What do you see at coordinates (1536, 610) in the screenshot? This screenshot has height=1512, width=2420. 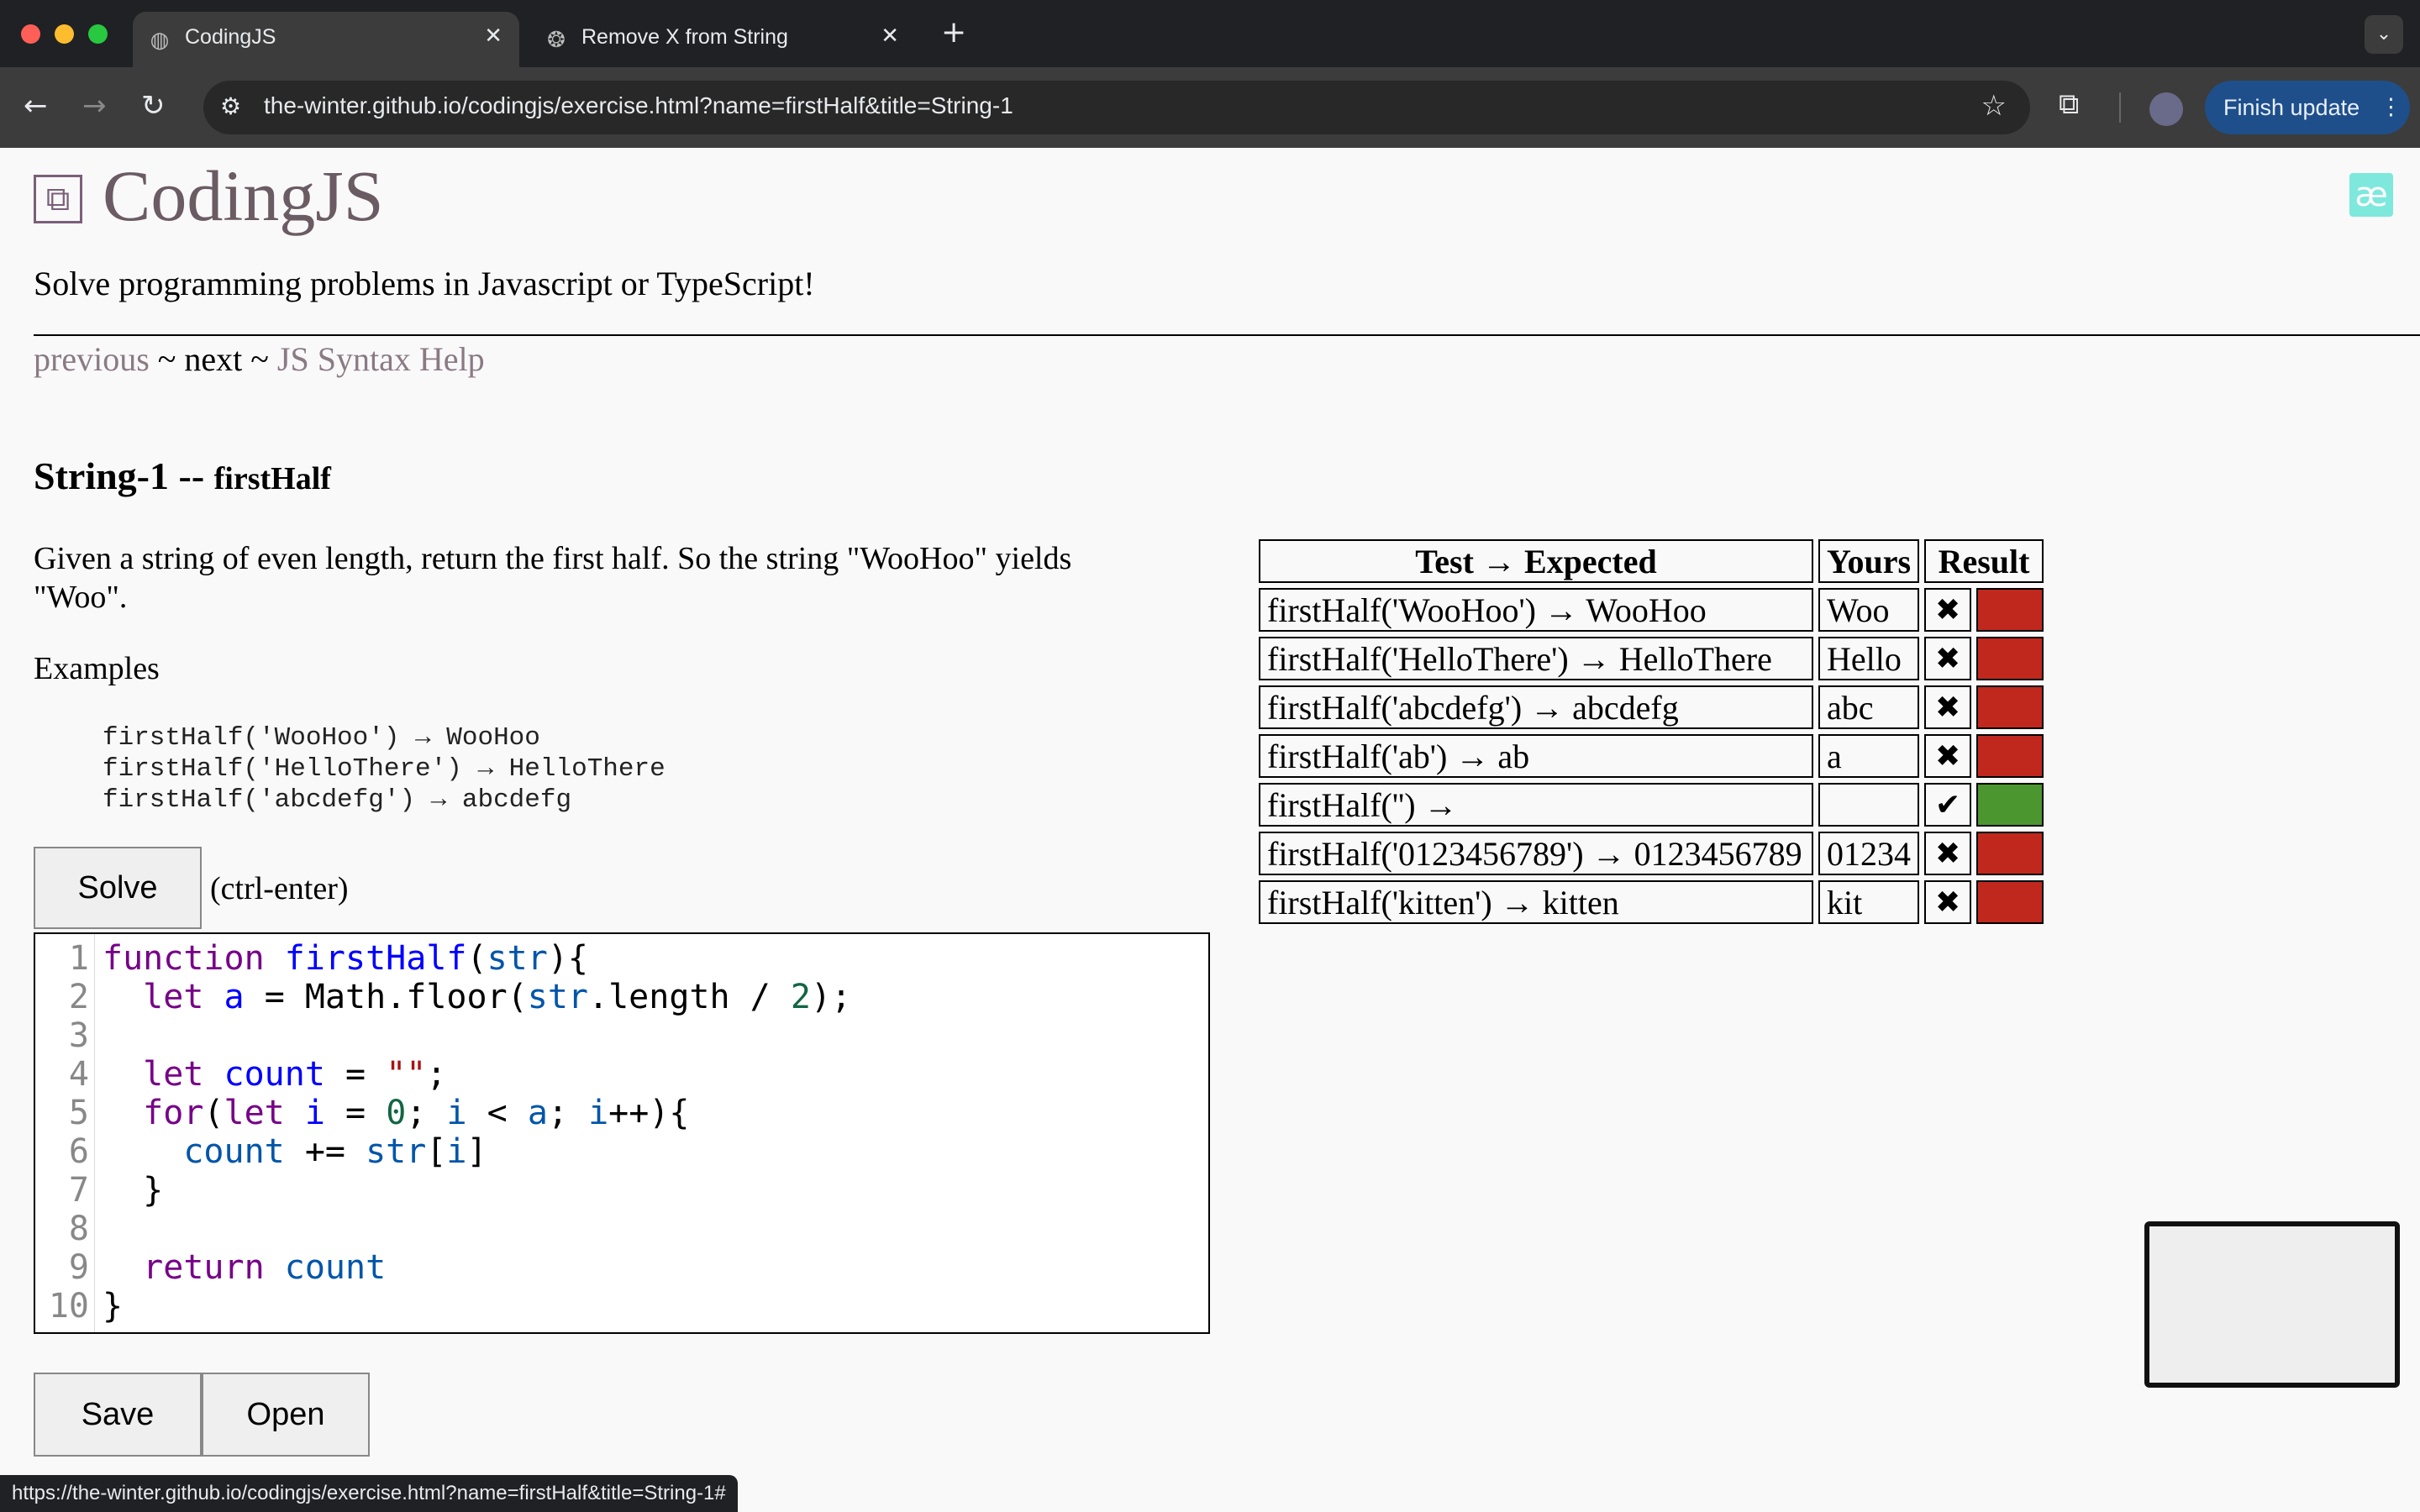 I see `test-cell: firstHalf('WooHoo') → WooHoo` at bounding box center [1536, 610].